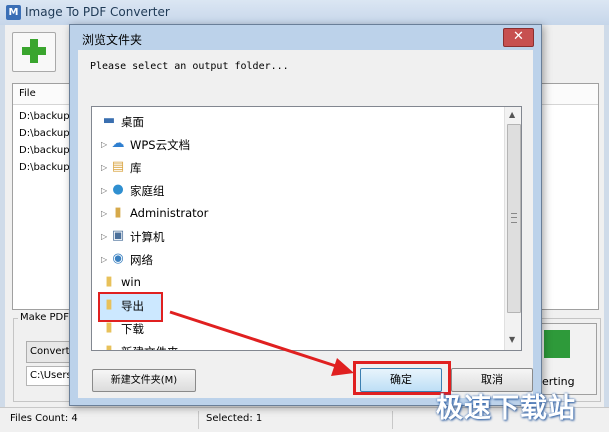  What do you see at coordinates (132, 306) in the screenshot?
I see `tree-item-label: 导出` at bounding box center [132, 306].